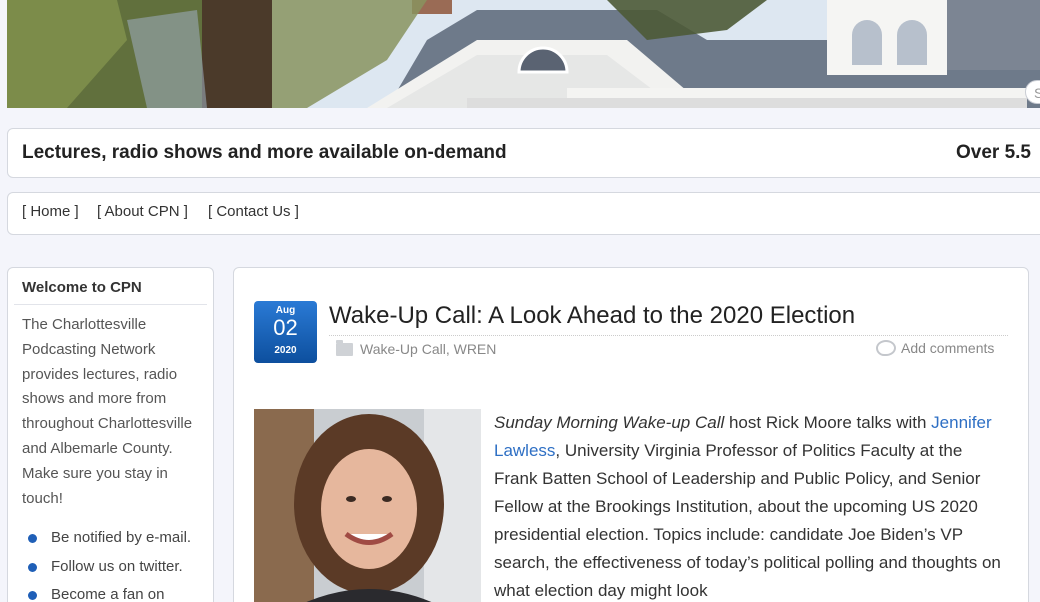  Describe the element at coordinates (828, 422) in the screenshot. I see `body-intro: host Rick Moore talks with` at that location.